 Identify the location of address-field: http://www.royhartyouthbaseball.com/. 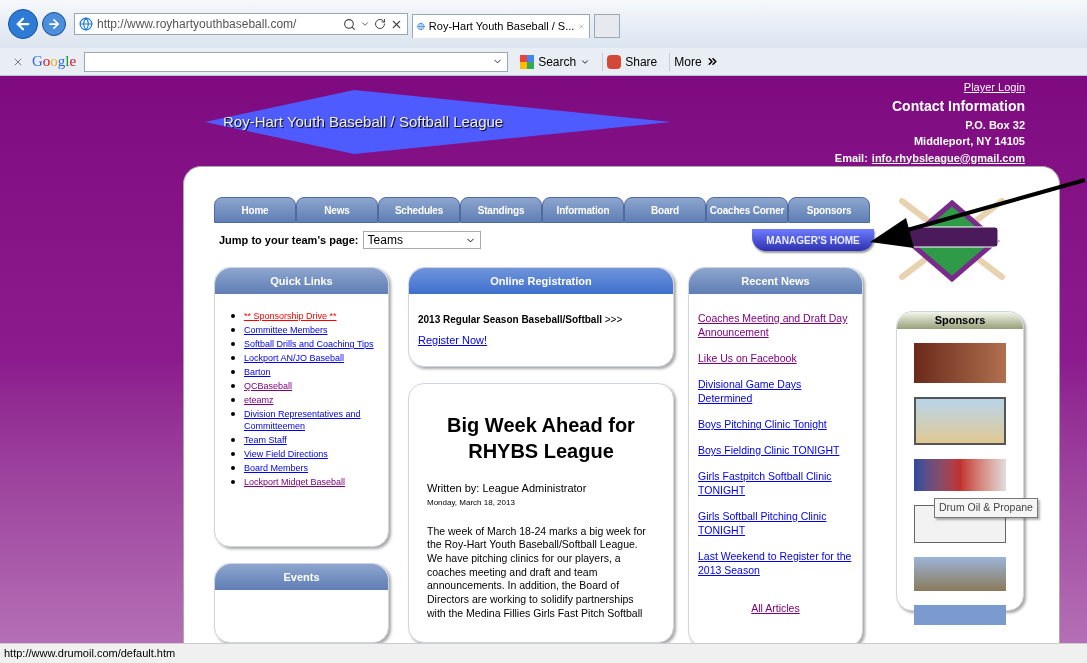
(241, 24).